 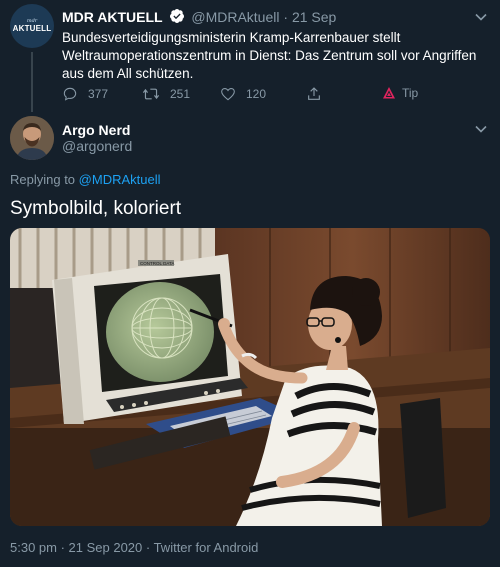 What do you see at coordinates (177, 17) in the screenshot?
I see `verified-badge-icon` at bounding box center [177, 17].